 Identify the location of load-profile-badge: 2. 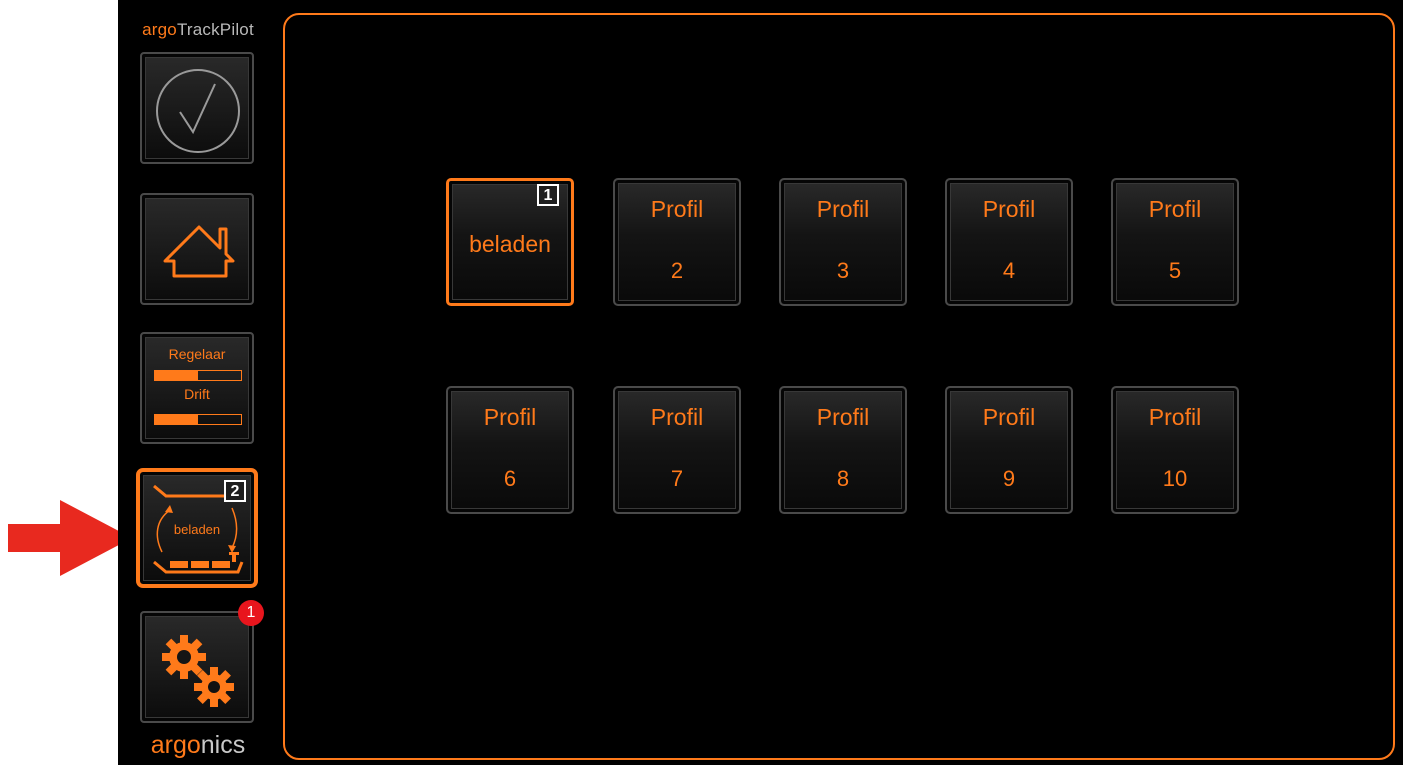
(235, 491).